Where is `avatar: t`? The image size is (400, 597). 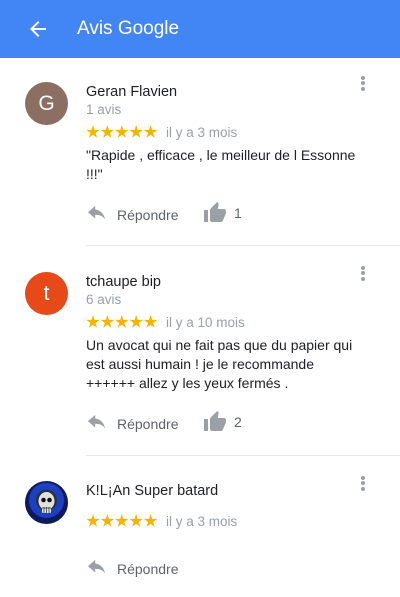 avatar: t is located at coordinates (46, 293).